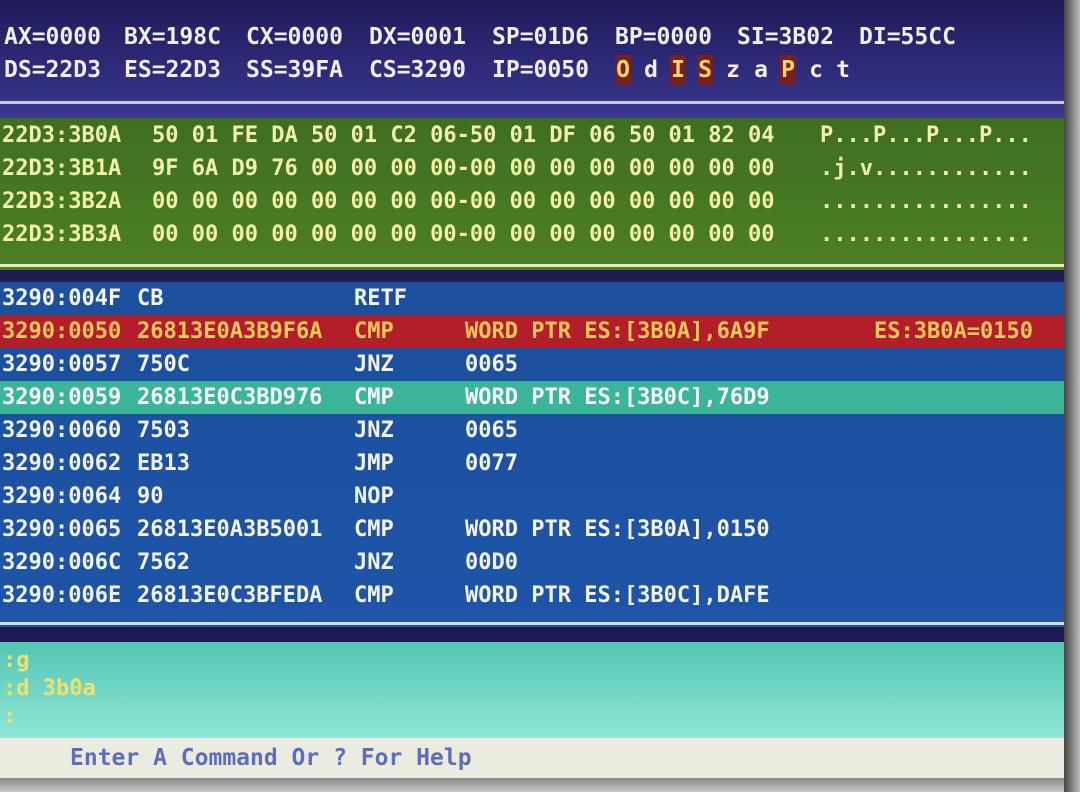 This screenshot has width=1080, height=792. What do you see at coordinates (62, 397) in the screenshot?
I see `instruction-address: 3290:0059` at bounding box center [62, 397].